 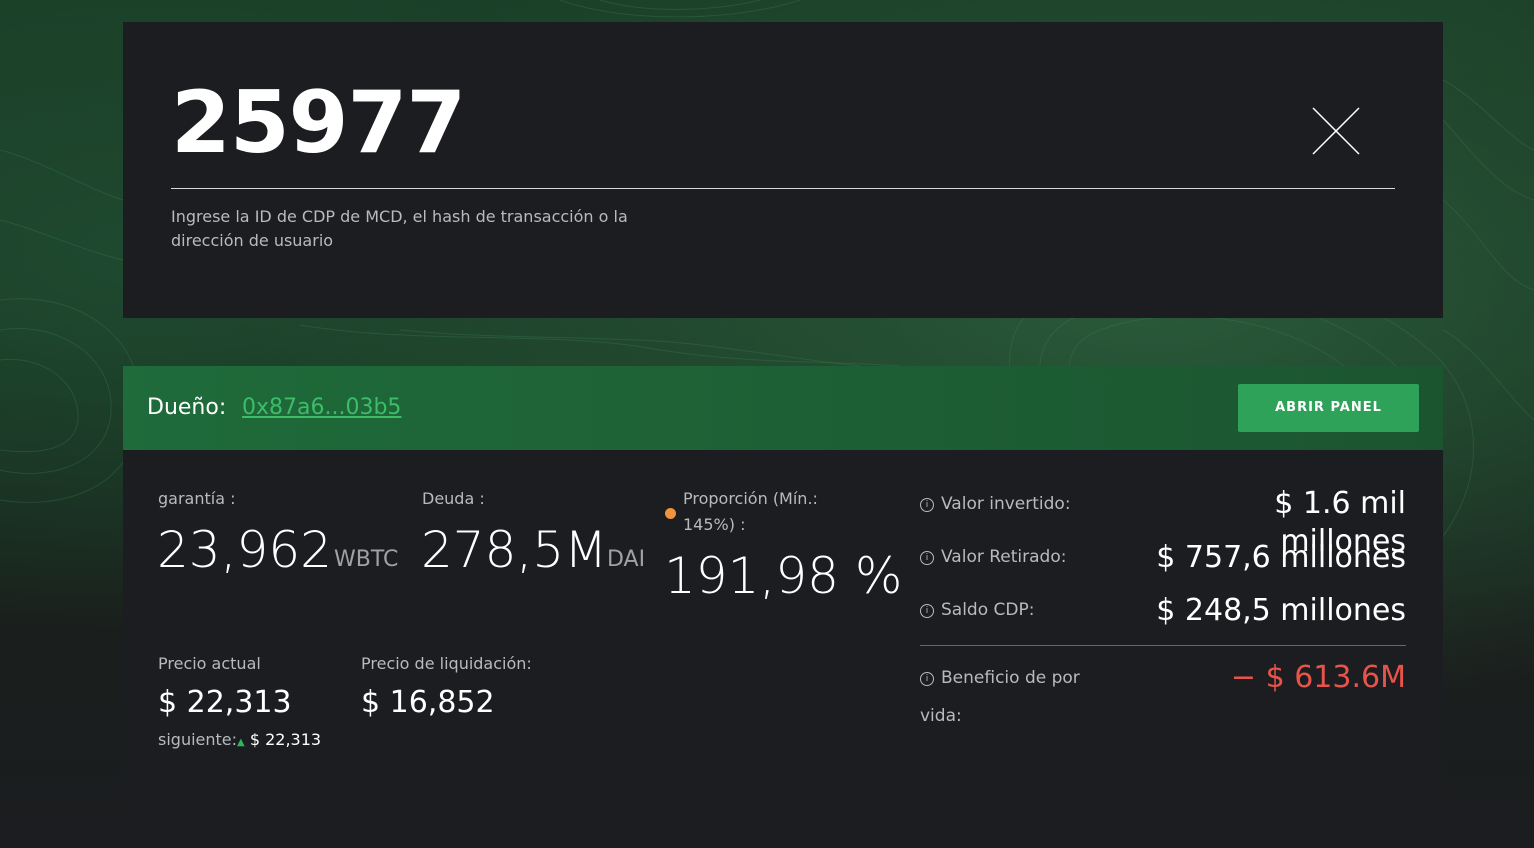 What do you see at coordinates (783, 188) in the screenshot?
I see `search-underline` at bounding box center [783, 188].